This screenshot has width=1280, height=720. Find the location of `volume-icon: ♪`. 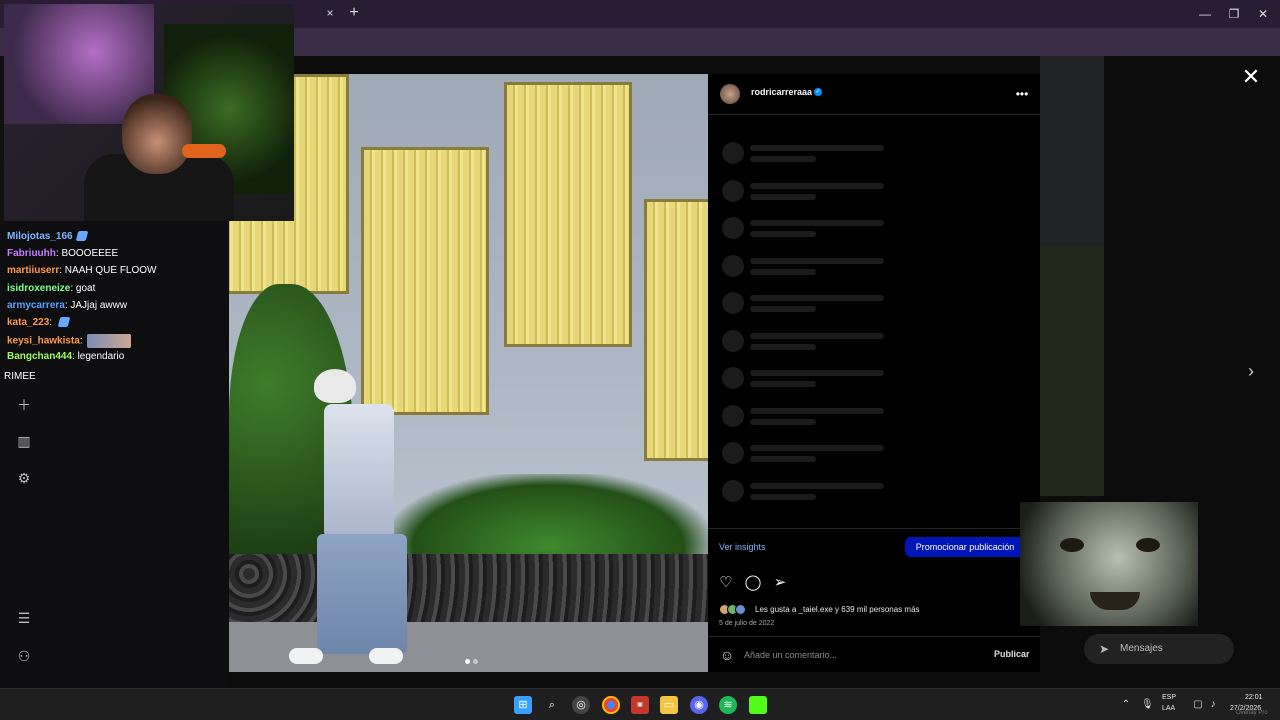

volume-icon: ♪ is located at coordinates (1213, 705).